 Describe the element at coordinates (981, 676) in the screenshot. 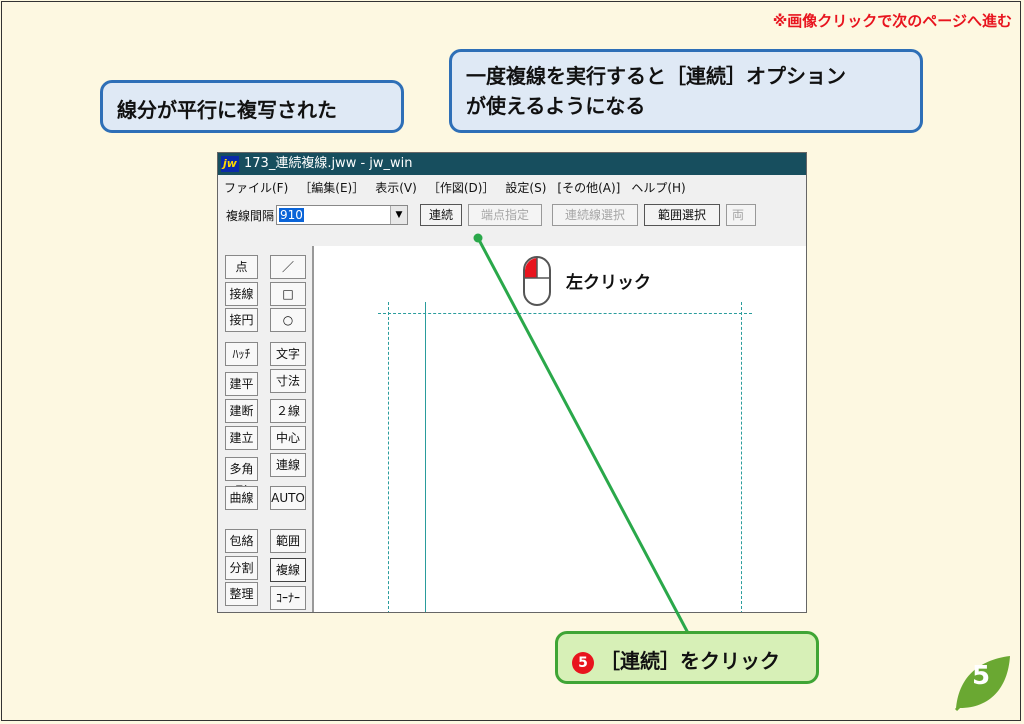

I see `page-number: 5` at that location.